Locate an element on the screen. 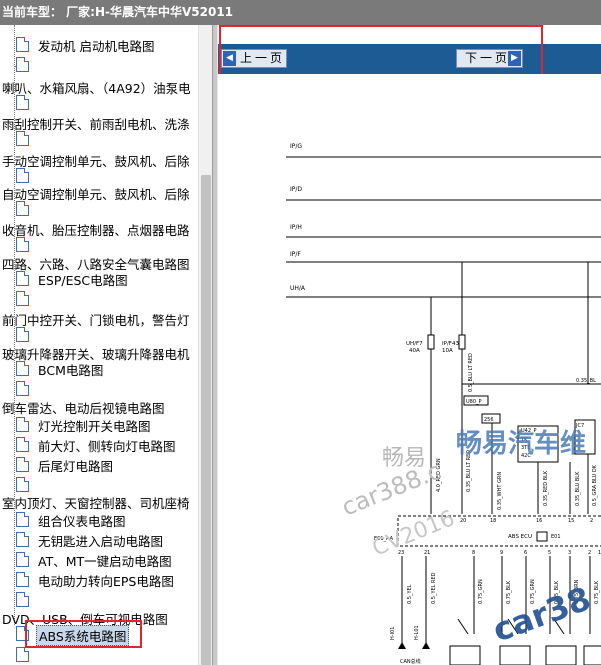 The image size is (601, 665). tree-item-label: 前门中控开关、门锁电机，警告灯 is located at coordinates (96, 320).